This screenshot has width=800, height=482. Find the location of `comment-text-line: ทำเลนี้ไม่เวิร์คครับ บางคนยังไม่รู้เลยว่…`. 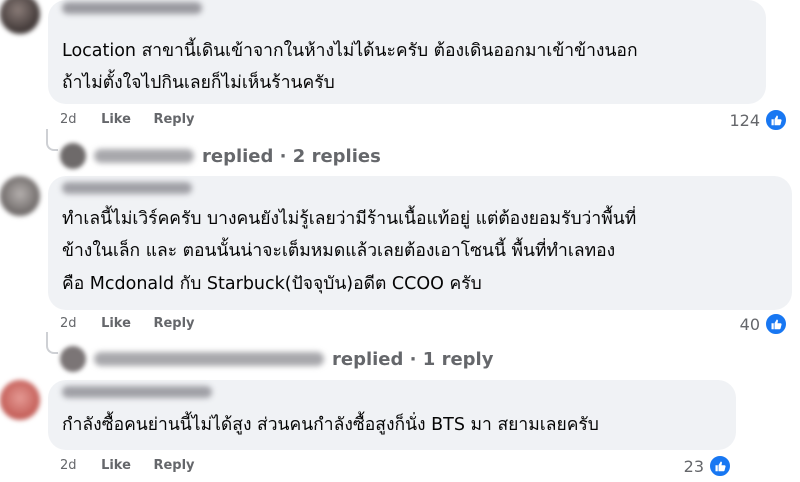

comment-text-line: ทำเลนี้ไม่เวิร์คครับ บางคนยังไม่รู้เลยว่… is located at coordinates (349, 219).